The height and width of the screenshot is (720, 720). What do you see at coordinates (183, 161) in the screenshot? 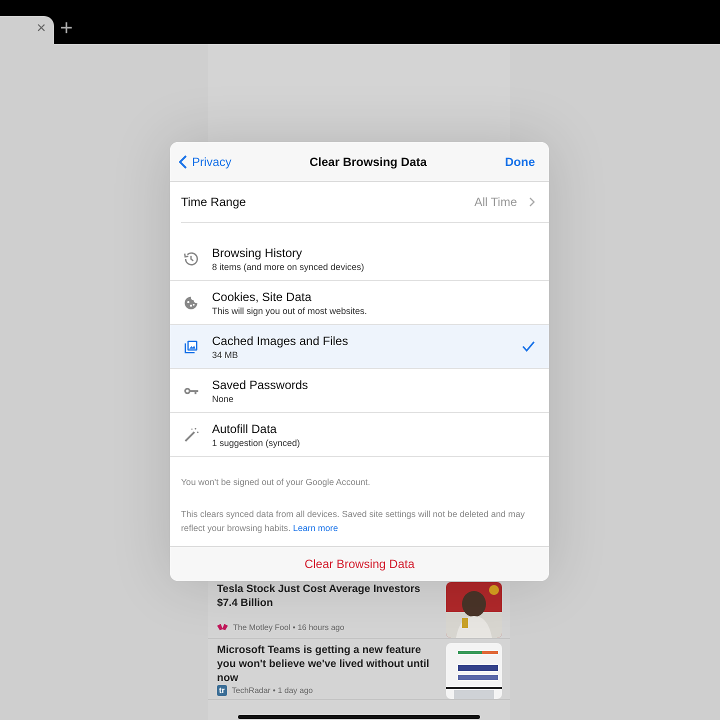
I see `back-chevron-icon` at bounding box center [183, 161].